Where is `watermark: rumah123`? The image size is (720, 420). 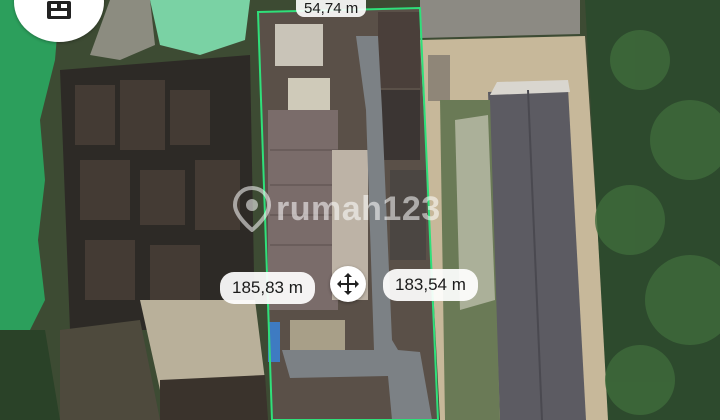 watermark: rumah123 is located at coordinates (352, 209).